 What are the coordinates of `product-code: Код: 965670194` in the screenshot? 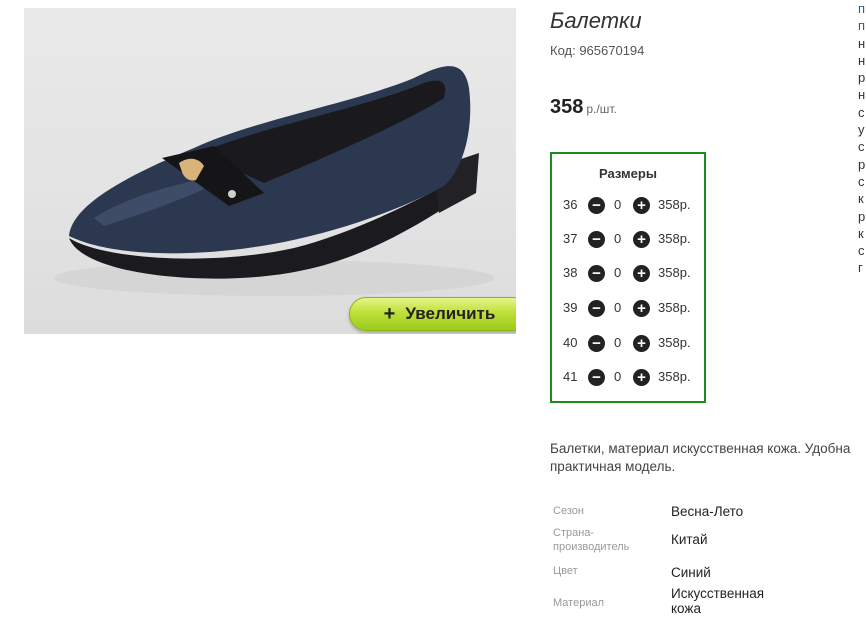 It's located at (597, 50).